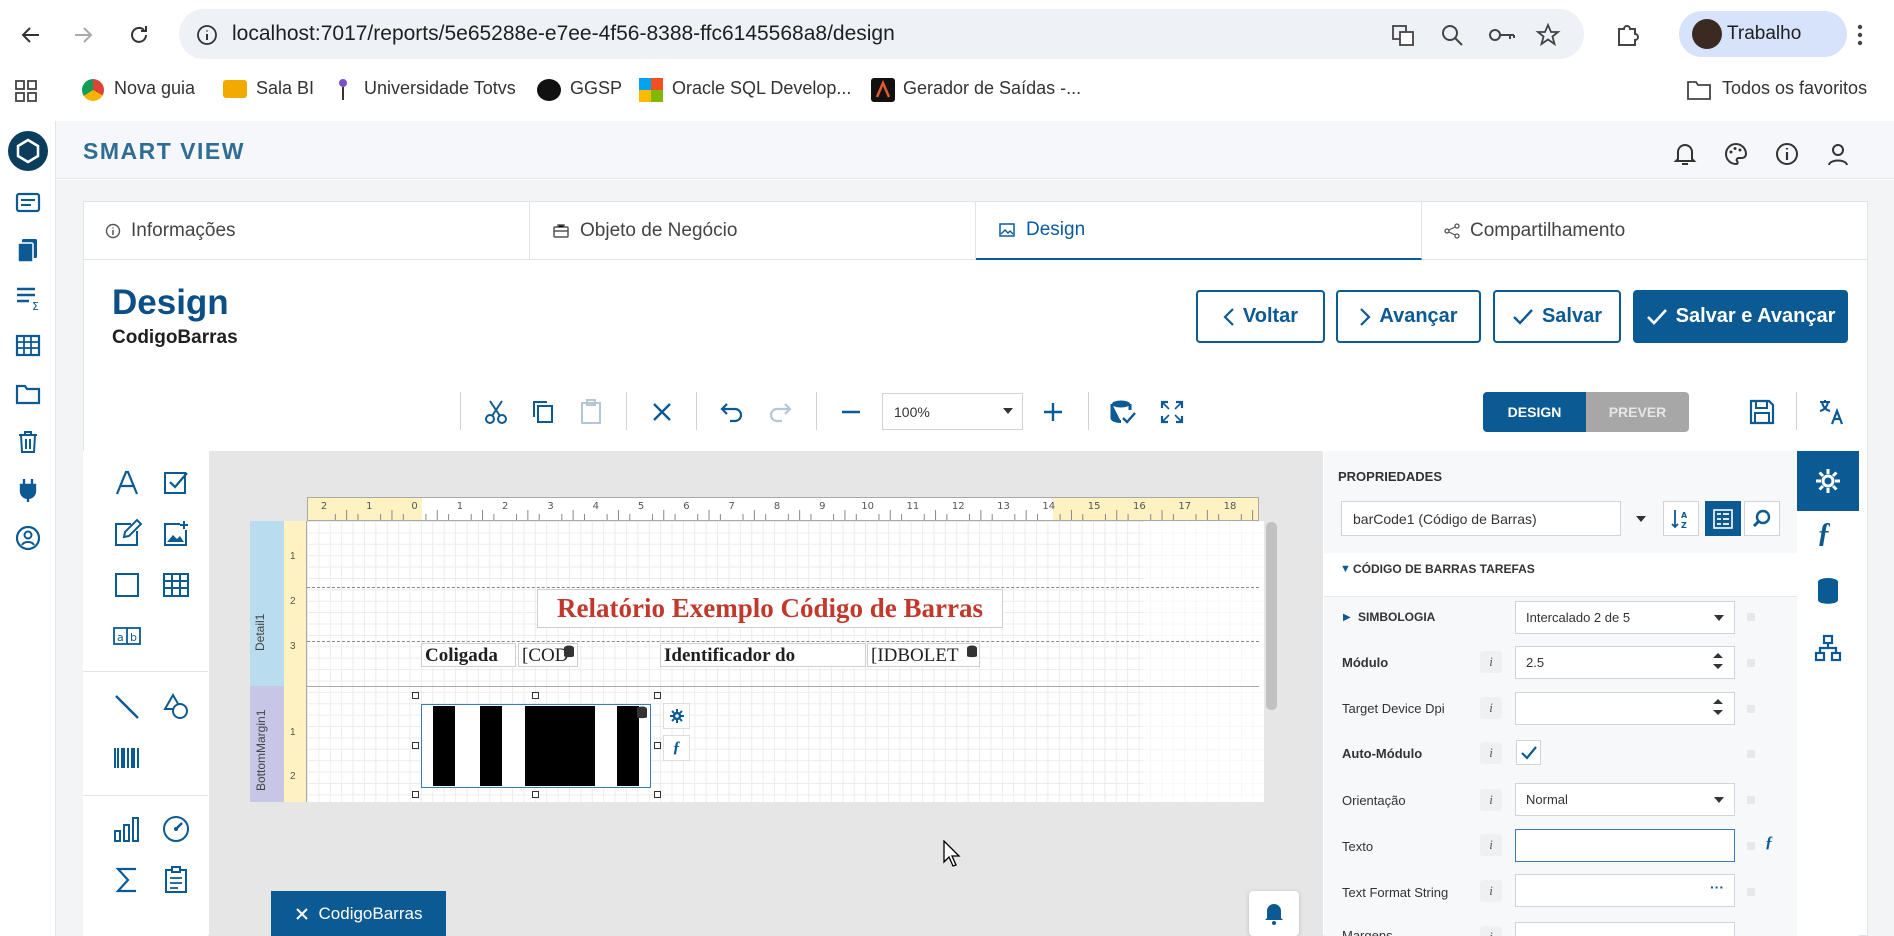 This screenshot has height=936, width=1894. Describe the element at coordinates (1501, 35) in the screenshot. I see `password-key-icon` at that location.